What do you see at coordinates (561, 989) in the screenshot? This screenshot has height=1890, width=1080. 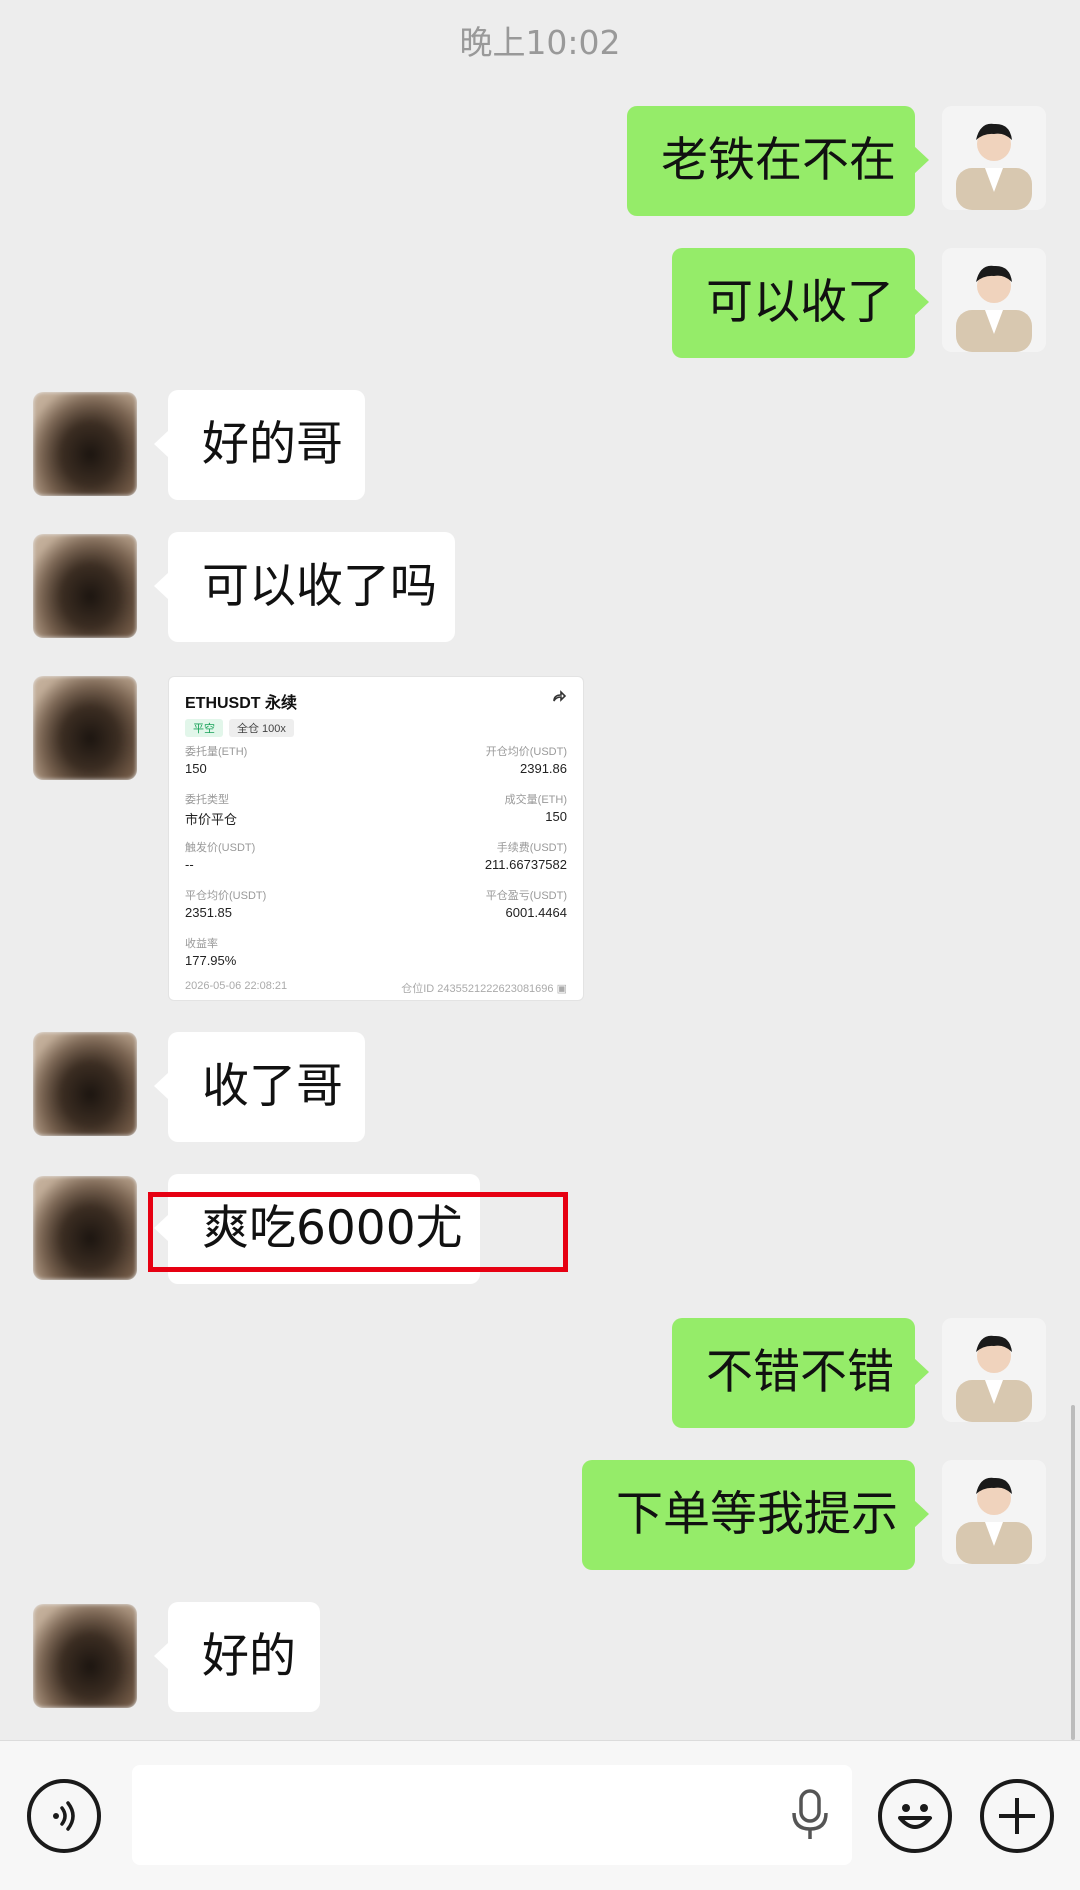 I see `copy-icon: ▣` at bounding box center [561, 989].